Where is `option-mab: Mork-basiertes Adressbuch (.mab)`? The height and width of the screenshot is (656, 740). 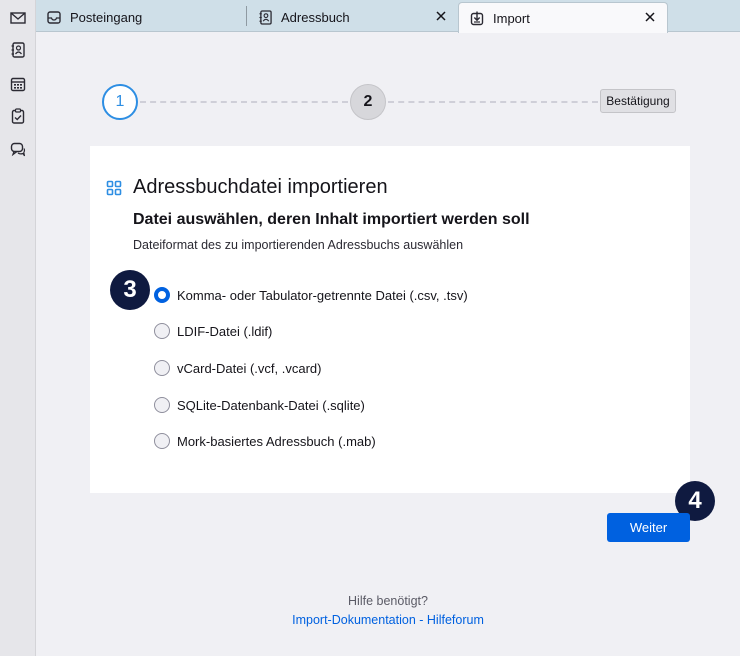
option-mab: Mork-basiertes Adressbuch (.mab) is located at coordinates (265, 441).